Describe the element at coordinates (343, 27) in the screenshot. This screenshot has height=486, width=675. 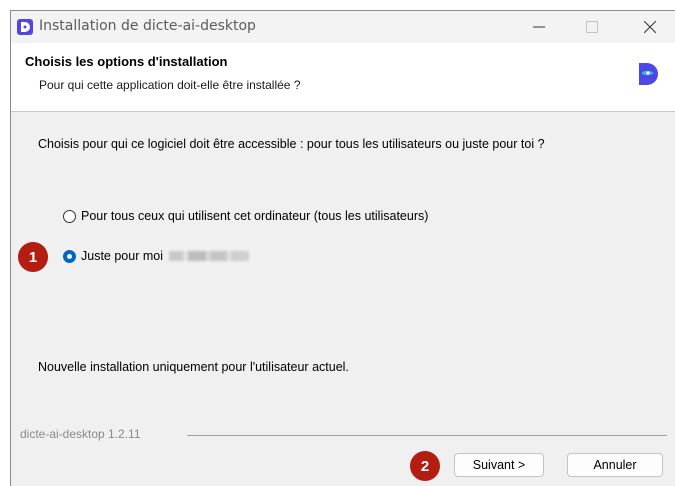
I see `title-bar: Installation de dicte-ai-desktop` at that location.